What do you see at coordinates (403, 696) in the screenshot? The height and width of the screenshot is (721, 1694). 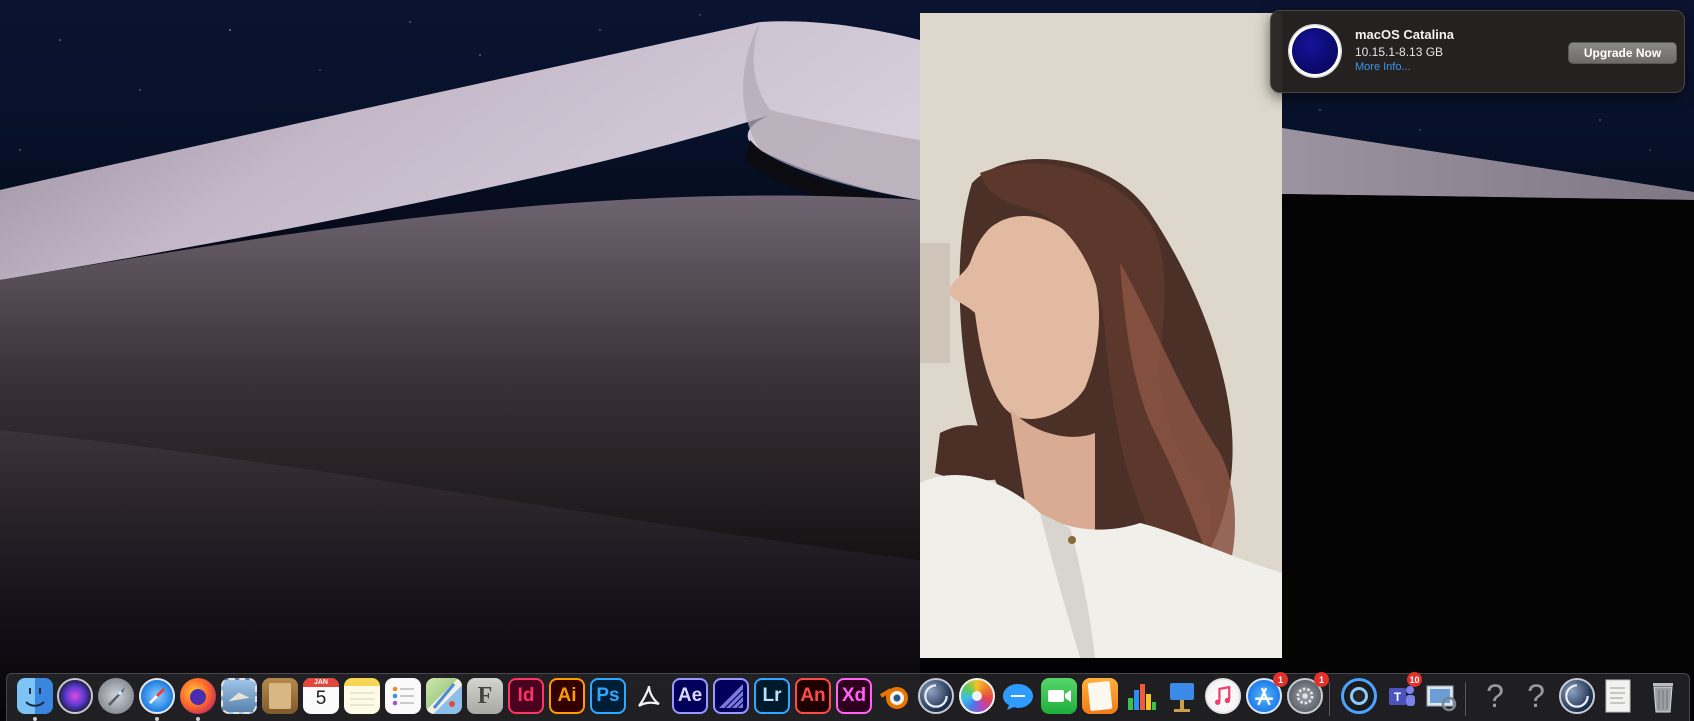 I see `checklist-icon` at bounding box center [403, 696].